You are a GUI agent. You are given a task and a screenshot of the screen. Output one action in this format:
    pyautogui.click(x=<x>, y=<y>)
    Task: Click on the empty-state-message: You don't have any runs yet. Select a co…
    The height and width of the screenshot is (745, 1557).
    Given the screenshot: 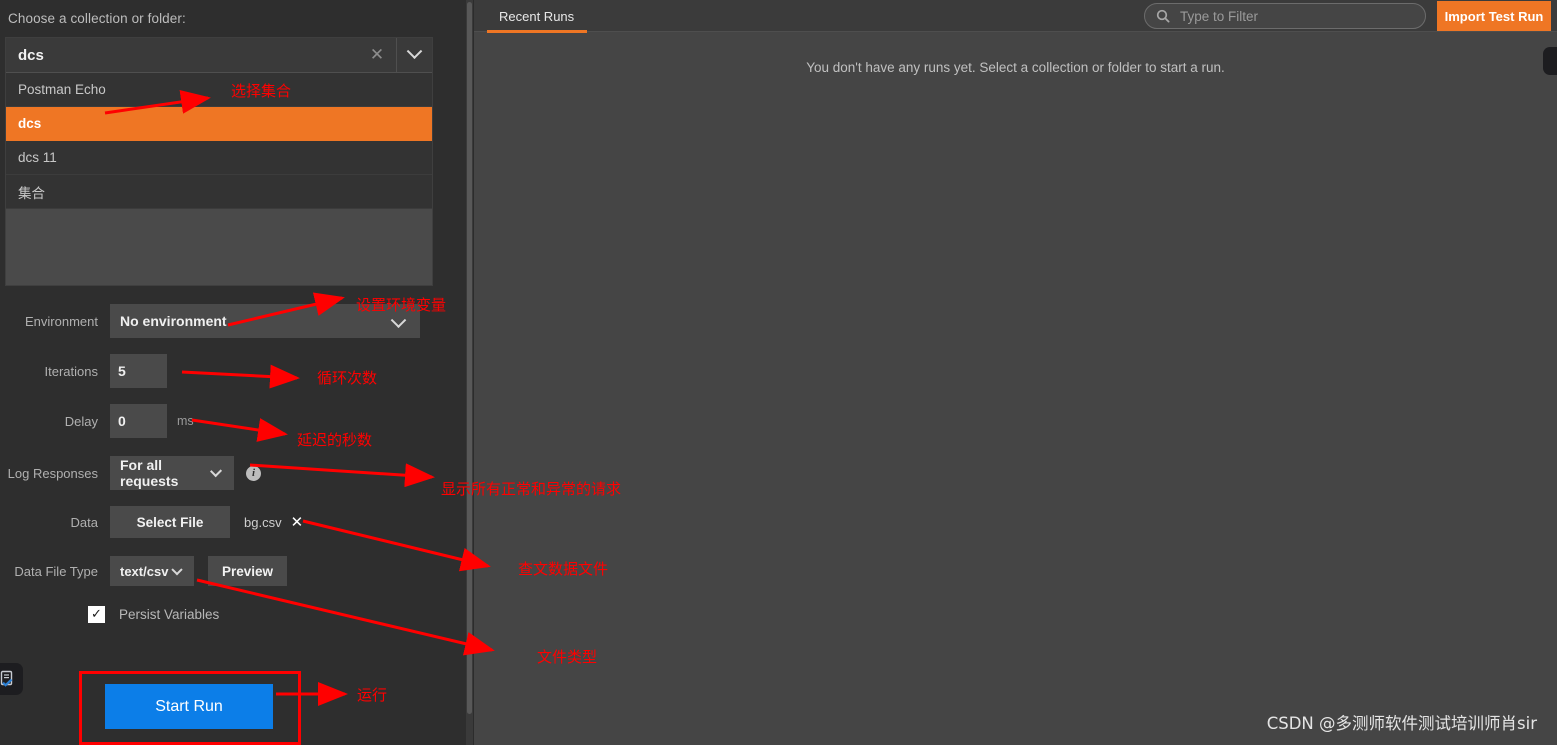 What is the action you would take?
    pyautogui.click(x=1015, y=67)
    